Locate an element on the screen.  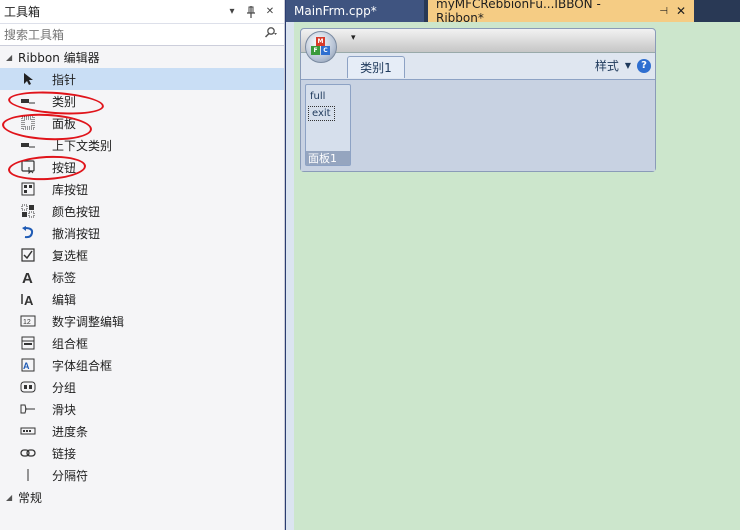
tool-item: A 字体组合框 is located at coordinates (142, 365).